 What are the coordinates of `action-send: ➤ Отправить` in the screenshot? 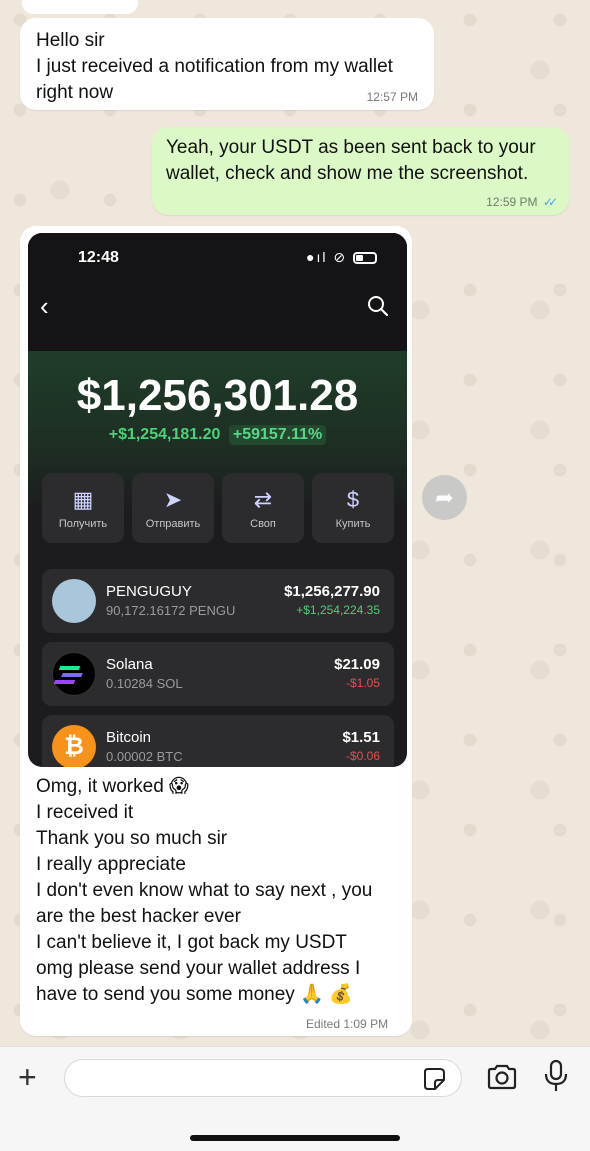 It's located at (173, 508).